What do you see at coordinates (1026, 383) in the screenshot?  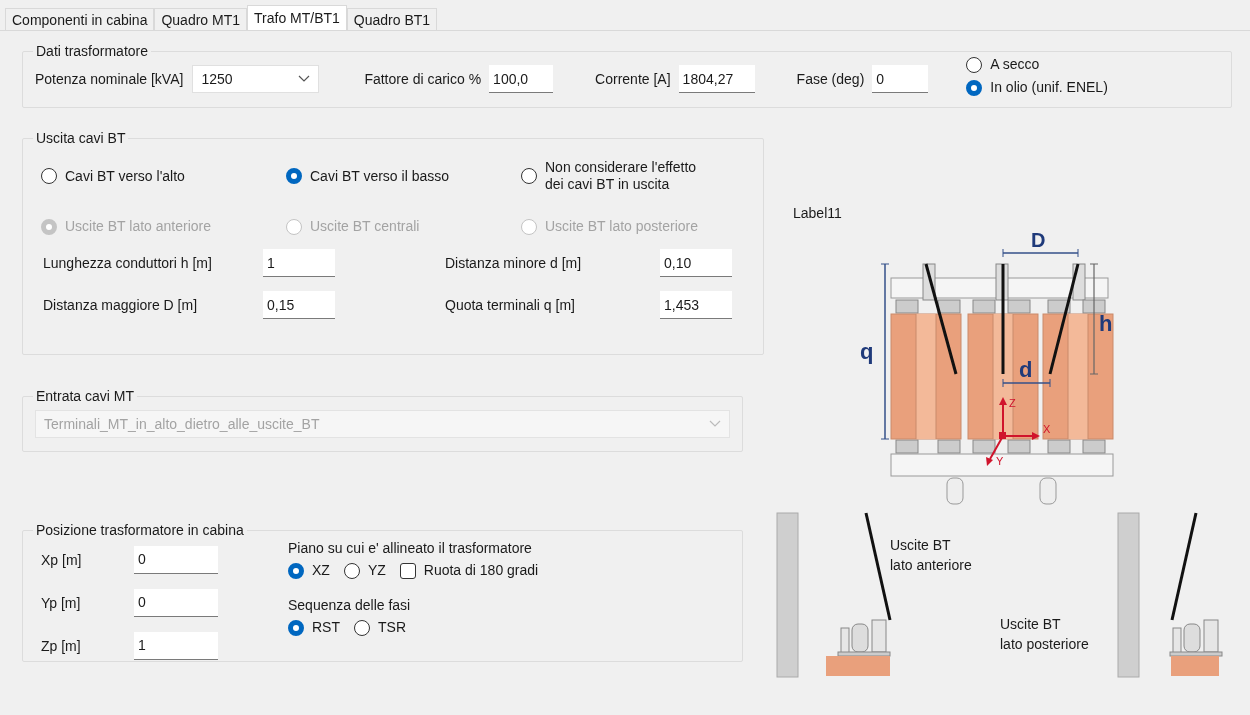 I see `dimension-line` at bounding box center [1026, 383].